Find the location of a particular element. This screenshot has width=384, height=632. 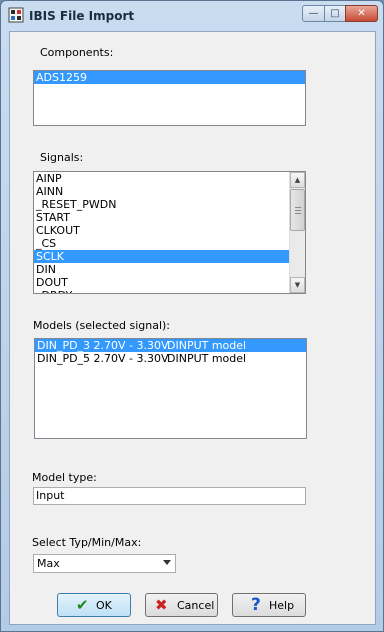

model-item: DIN_PD_3 2.70V - 3.30VDINPUT model is located at coordinates (170, 345).